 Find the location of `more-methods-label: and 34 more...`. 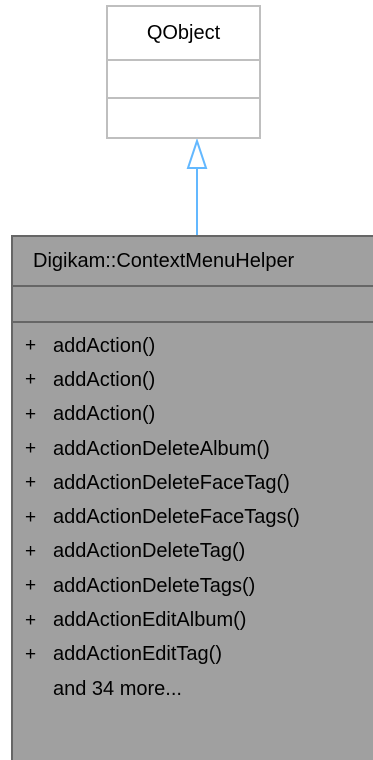

more-methods-label: and 34 more... is located at coordinates (117, 688).